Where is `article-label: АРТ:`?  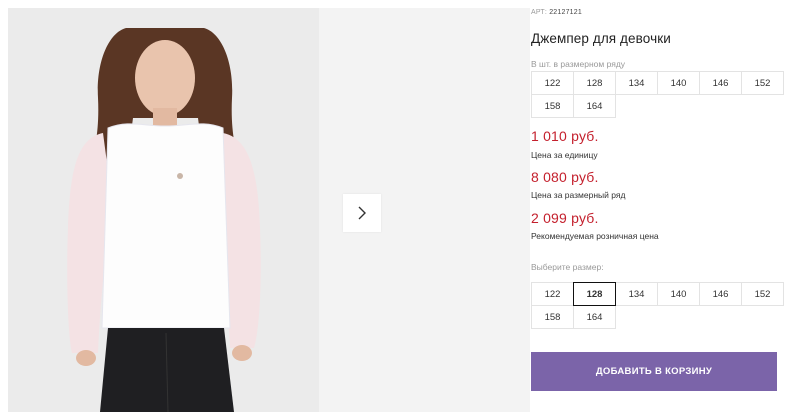 article-label: АРТ: is located at coordinates (539, 12).